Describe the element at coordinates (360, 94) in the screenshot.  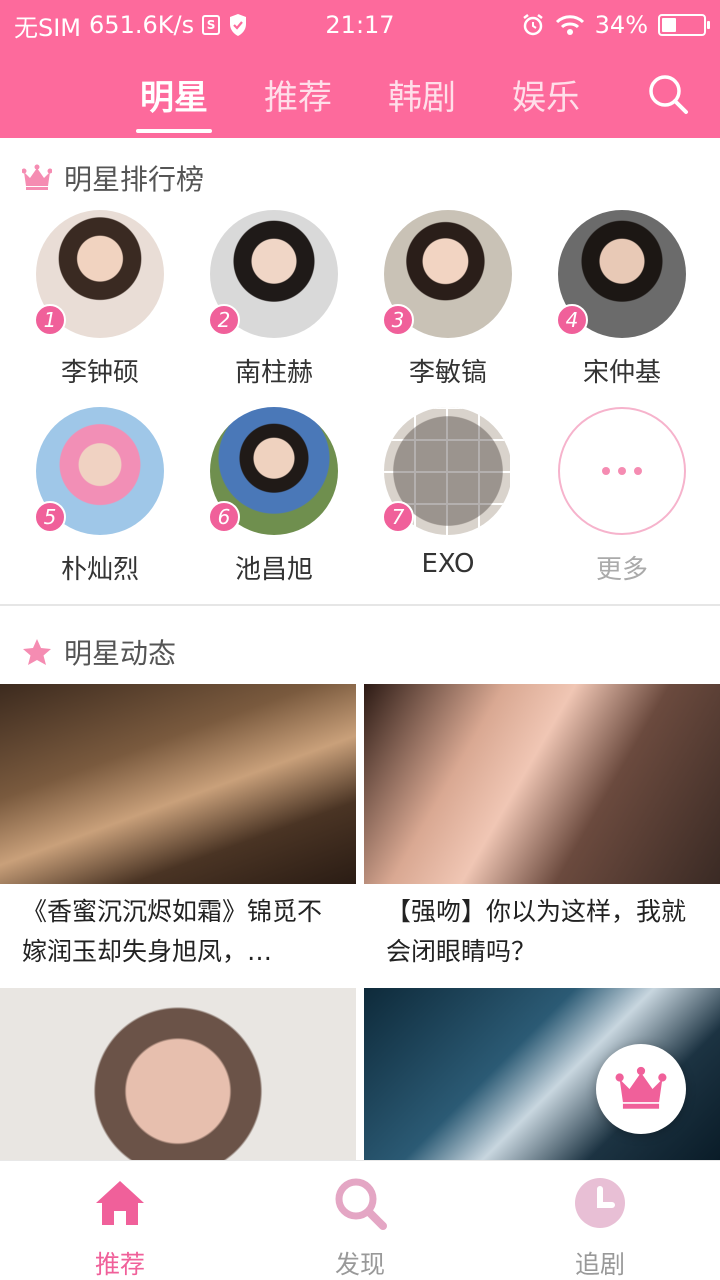
I see `top-nav: 明星 推荐 韩剧 娱乐` at that location.